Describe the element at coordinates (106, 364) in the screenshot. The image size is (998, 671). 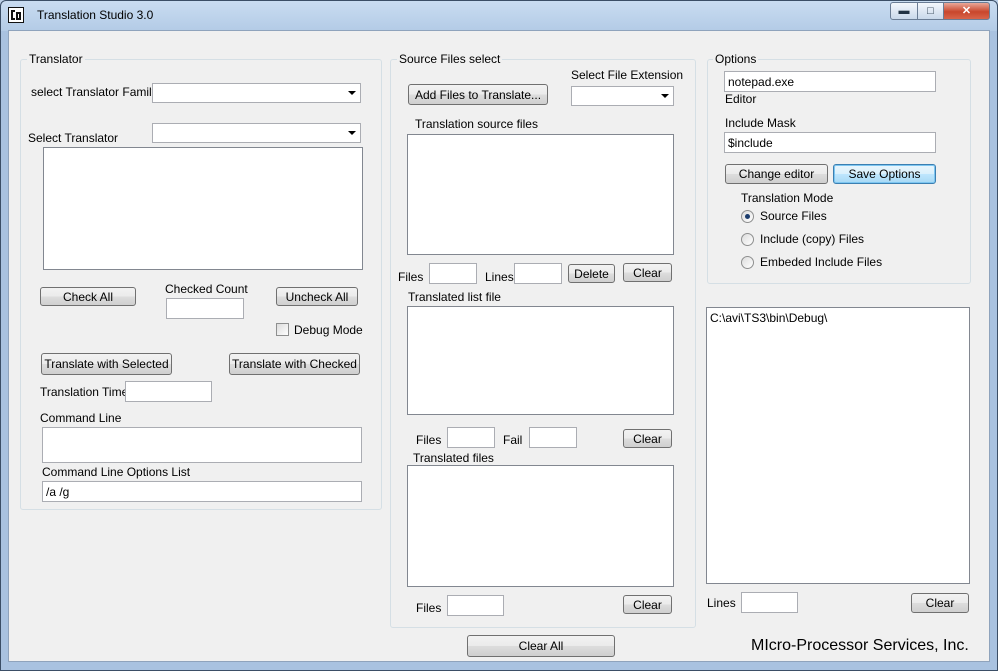
I see `translate-with-selected-button: Translate with Selected` at that location.